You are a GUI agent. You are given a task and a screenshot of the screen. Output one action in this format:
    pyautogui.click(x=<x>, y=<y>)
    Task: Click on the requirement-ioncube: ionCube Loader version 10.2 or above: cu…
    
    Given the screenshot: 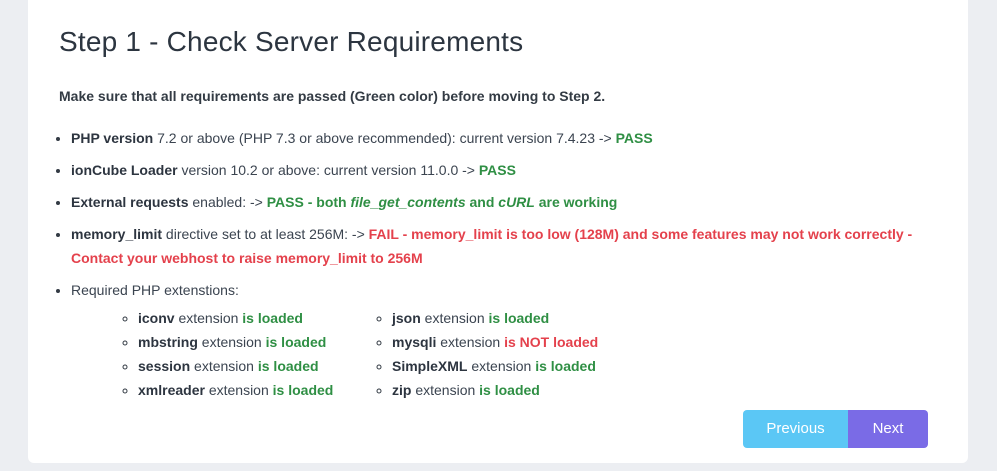 What is the action you would take?
    pyautogui.click(x=496, y=170)
    